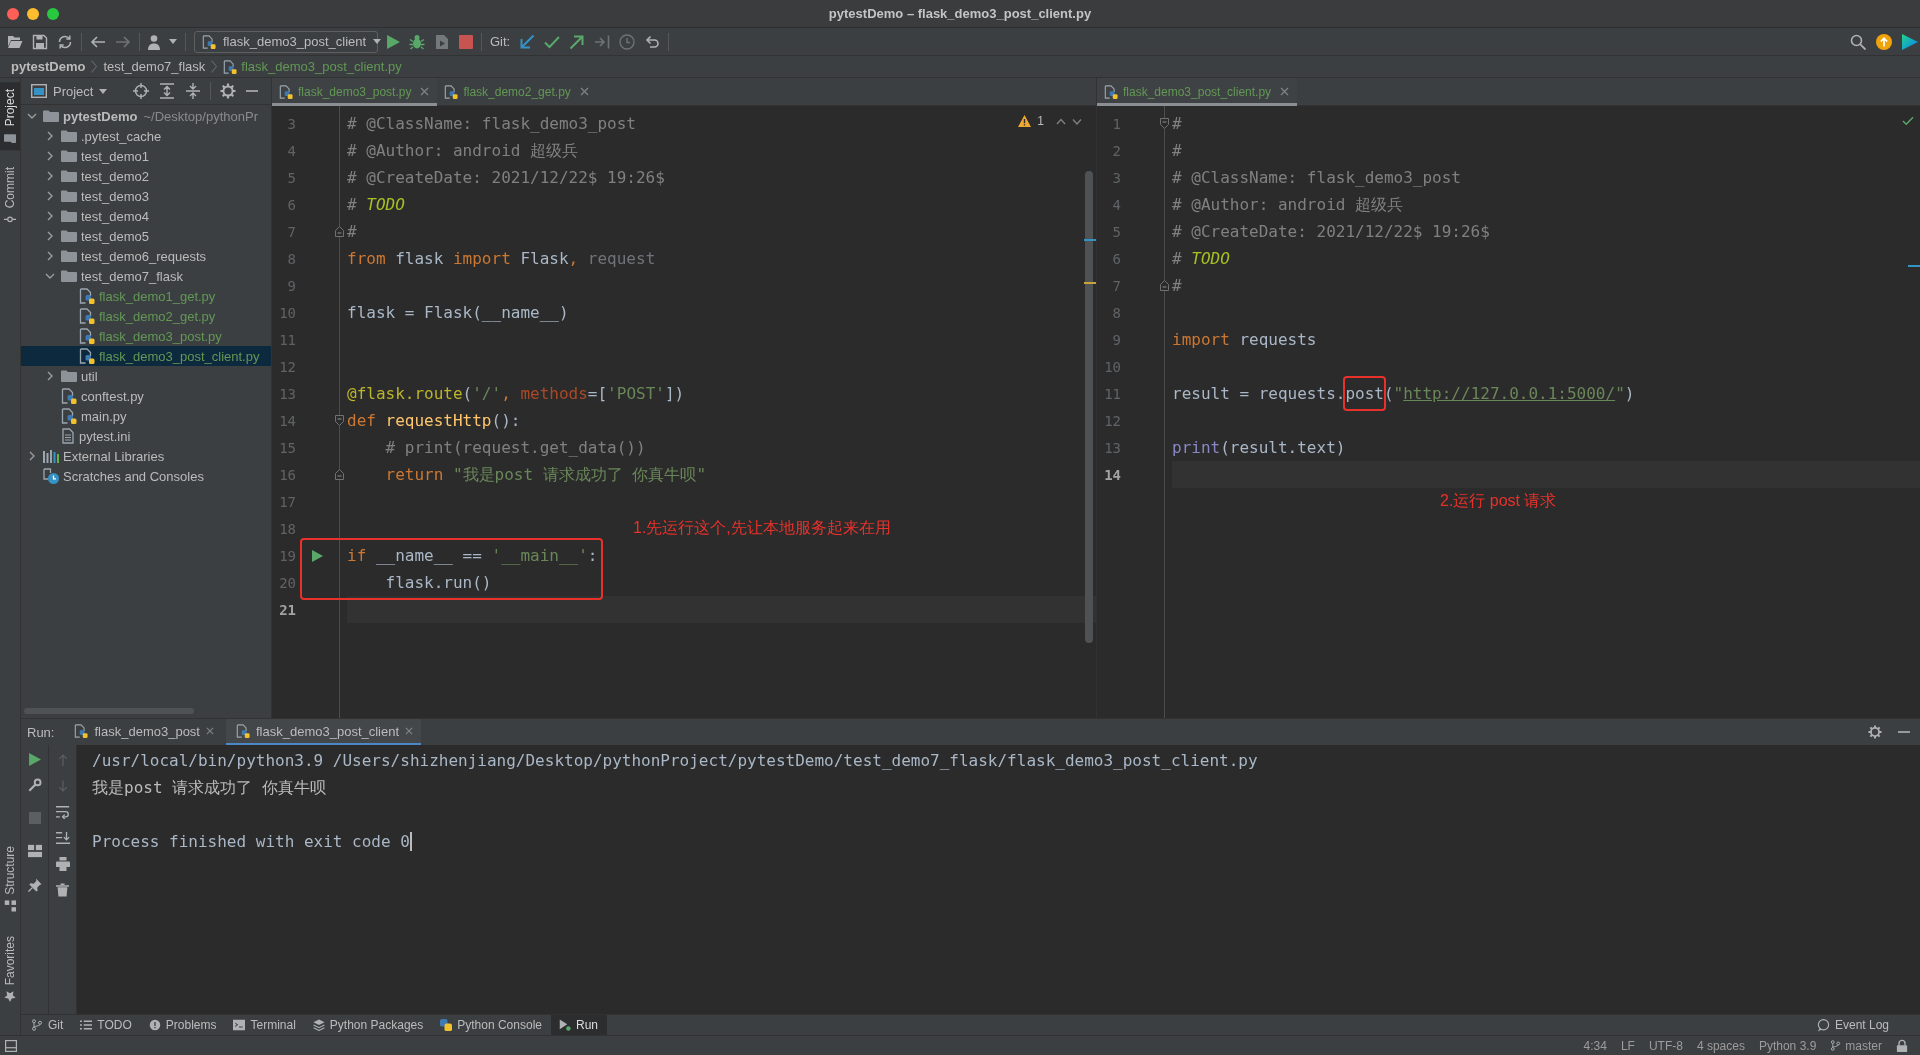 The width and height of the screenshot is (1920, 1055). I want to click on open-folder-icon, so click(15, 41).